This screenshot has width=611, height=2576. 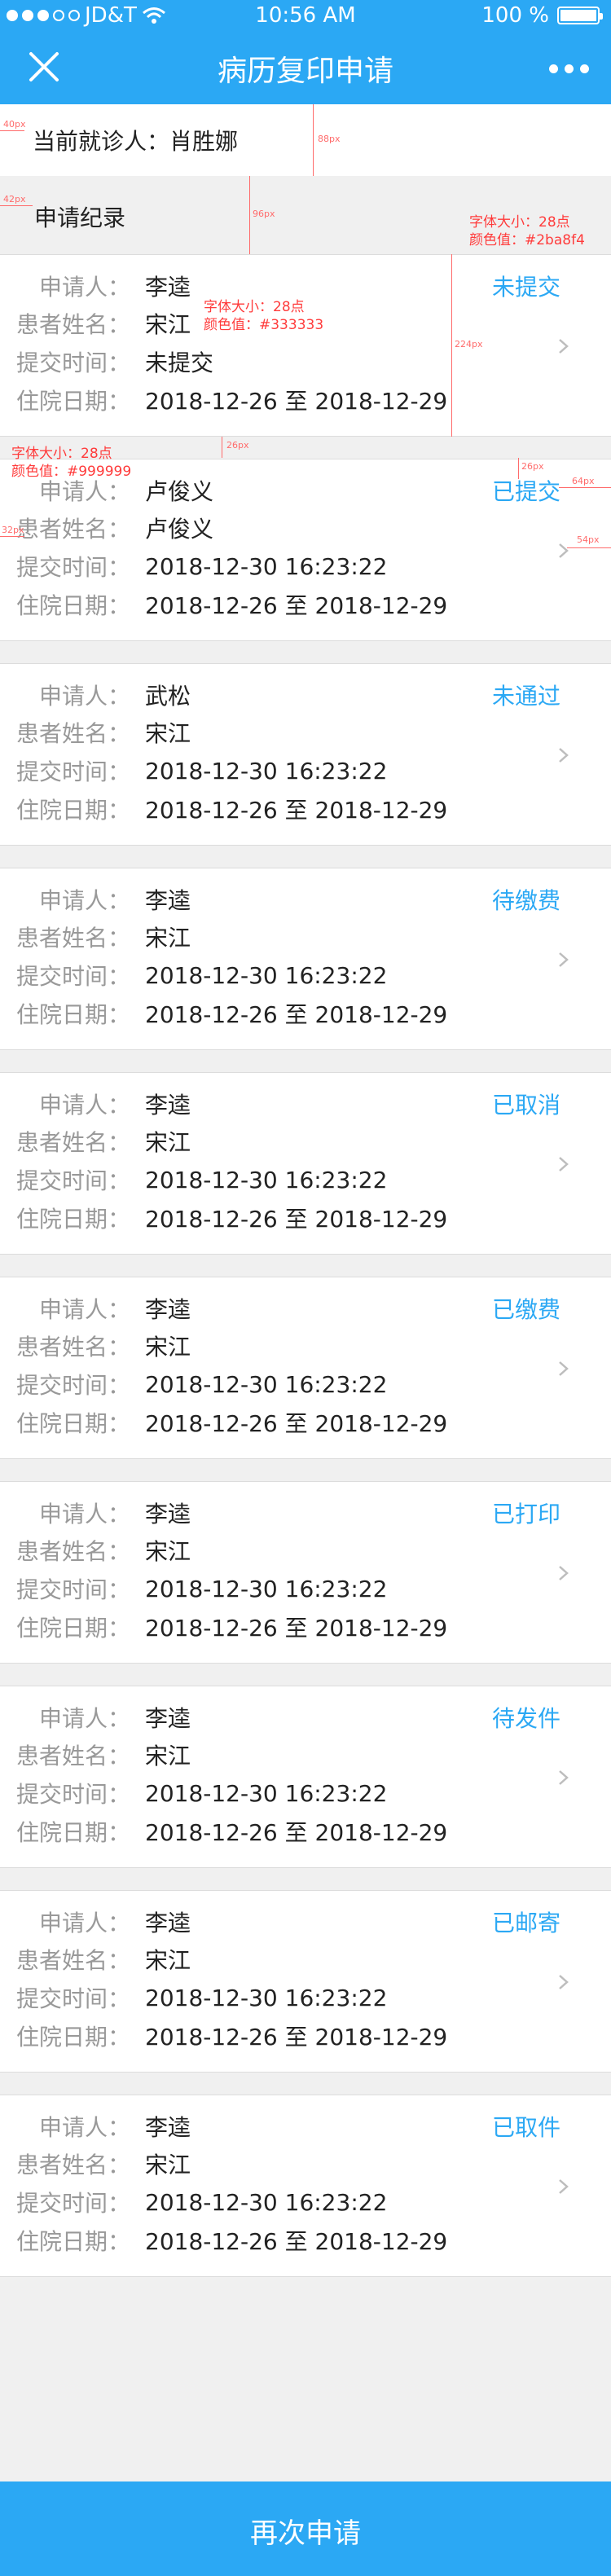 What do you see at coordinates (525, 491) in the screenshot?
I see `record-status: 已提交` at bounding box center [525, 491].